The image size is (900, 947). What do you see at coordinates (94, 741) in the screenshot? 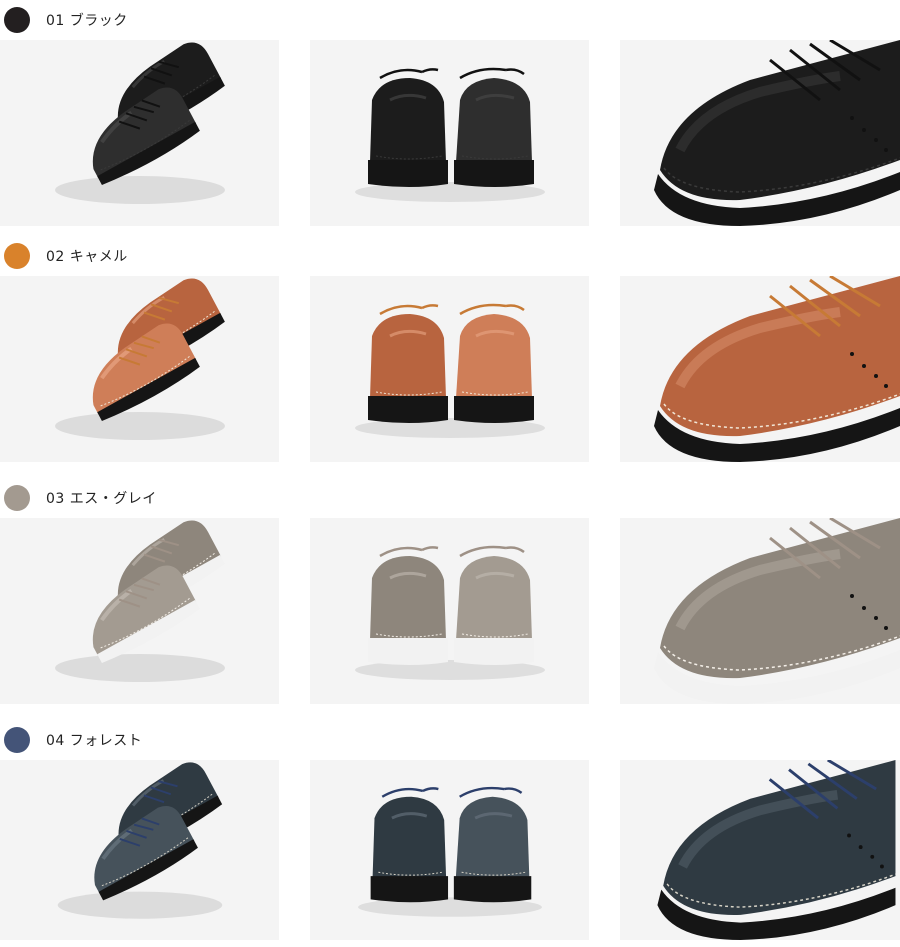
I see `color-name: 04 フォレスト` at bounding box center [94, 741].